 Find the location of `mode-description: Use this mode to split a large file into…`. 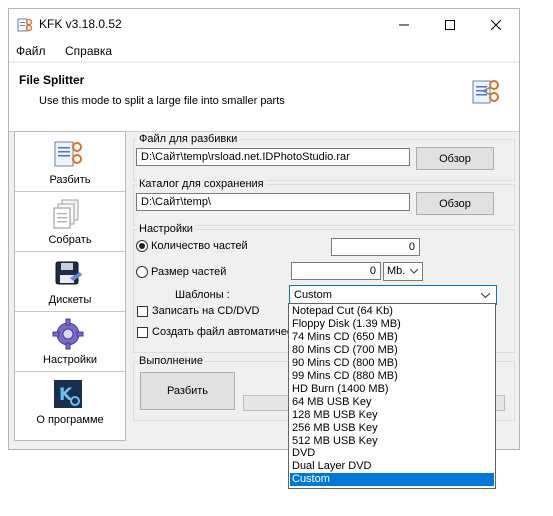

mode-description: Use this mode to split a large file into… is located at coordinates (162, 101).